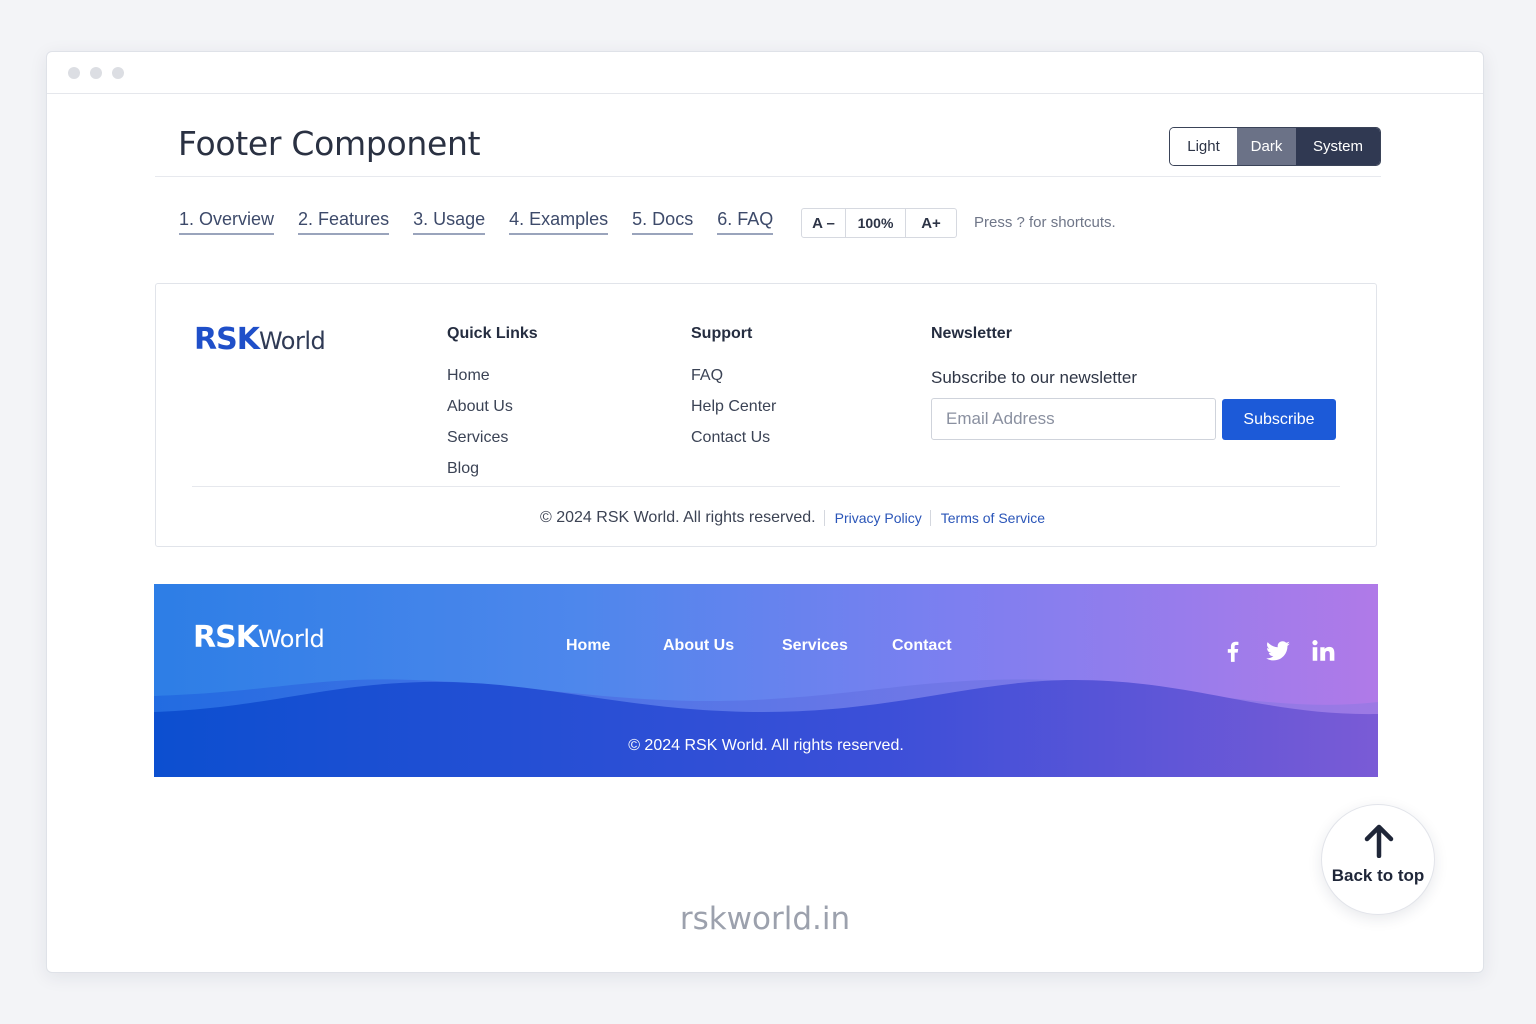 This screenshot has width=1536, height=1024. Describe the element at coordinates (824, 223) in the screenshot. I see `font-decrease-button: A –` at that location.